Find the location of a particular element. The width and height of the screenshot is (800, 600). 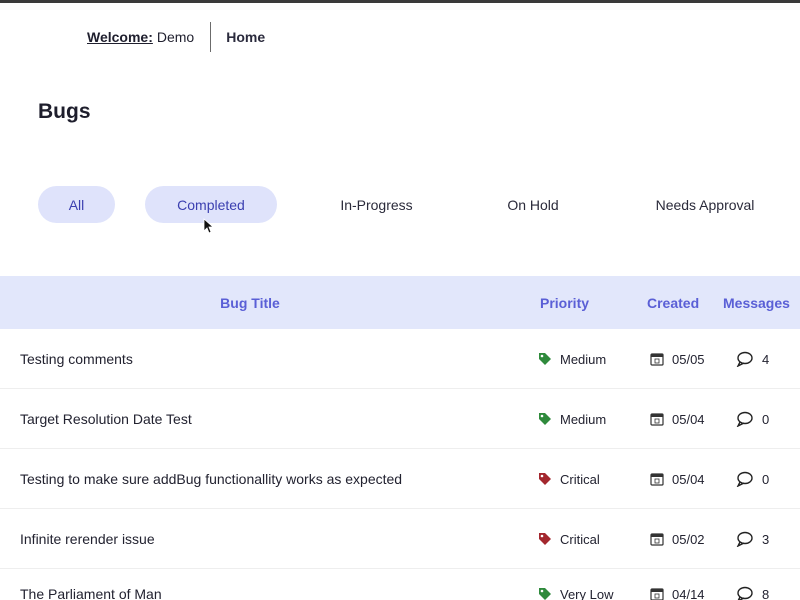

created-cell: 05/05 is located at coordinates (677, 359).